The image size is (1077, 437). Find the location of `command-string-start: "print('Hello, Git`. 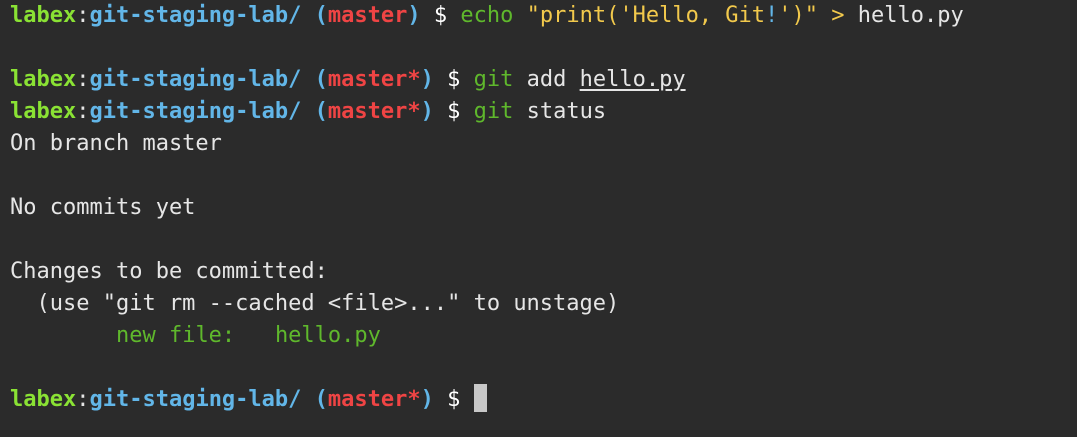

command-string-start: "print('Hello, Git is located at coordinates (646, 15).